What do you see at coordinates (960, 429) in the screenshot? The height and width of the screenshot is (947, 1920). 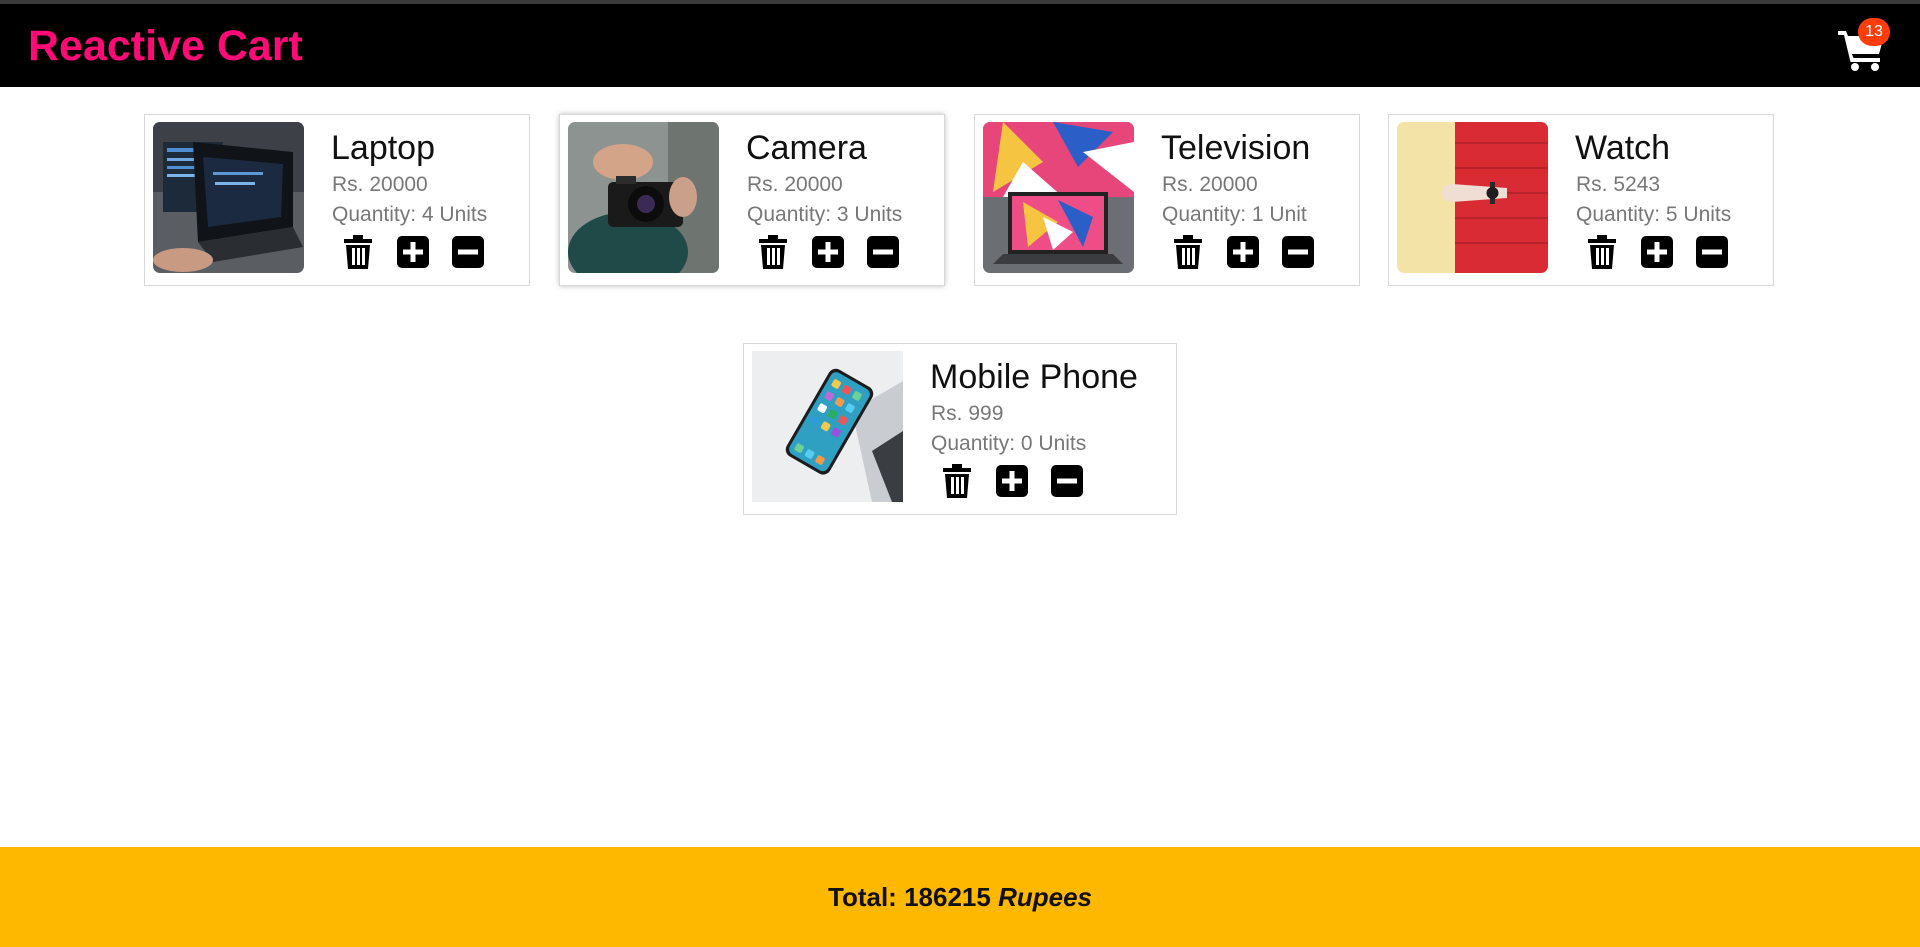 I see `product-card-mobile-phone: Mobile Phone Rs. 999 Quantity: 0 Units` at bounding box center [960, 429].